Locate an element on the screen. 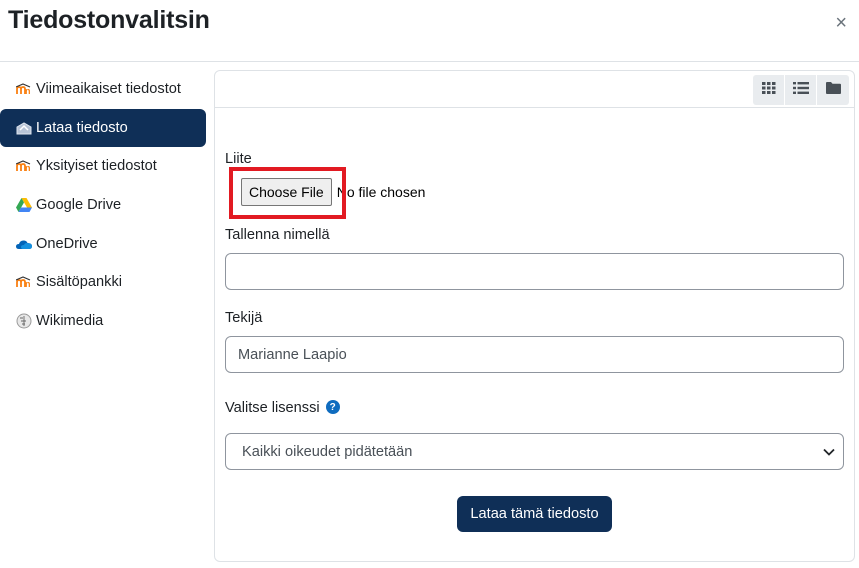 The height and width of the screenshot is (568, 859). sidebar-item-recent-files: n Viimeaikaiset tiedostot is located at coordinates (103, 89).